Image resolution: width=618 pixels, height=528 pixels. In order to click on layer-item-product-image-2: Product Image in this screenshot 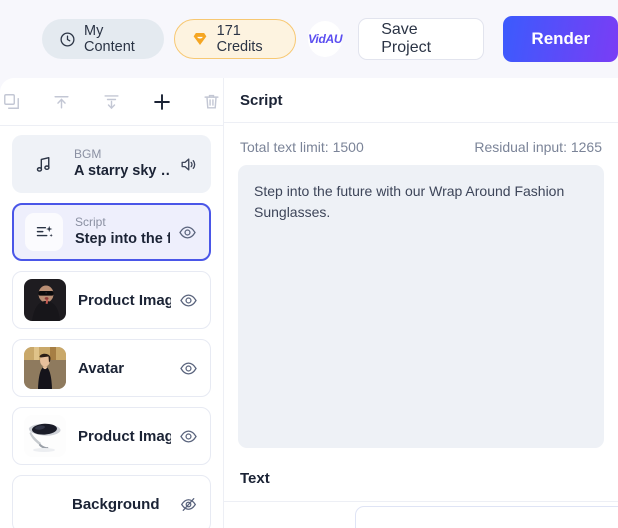, I will do `click(111, 436)`.